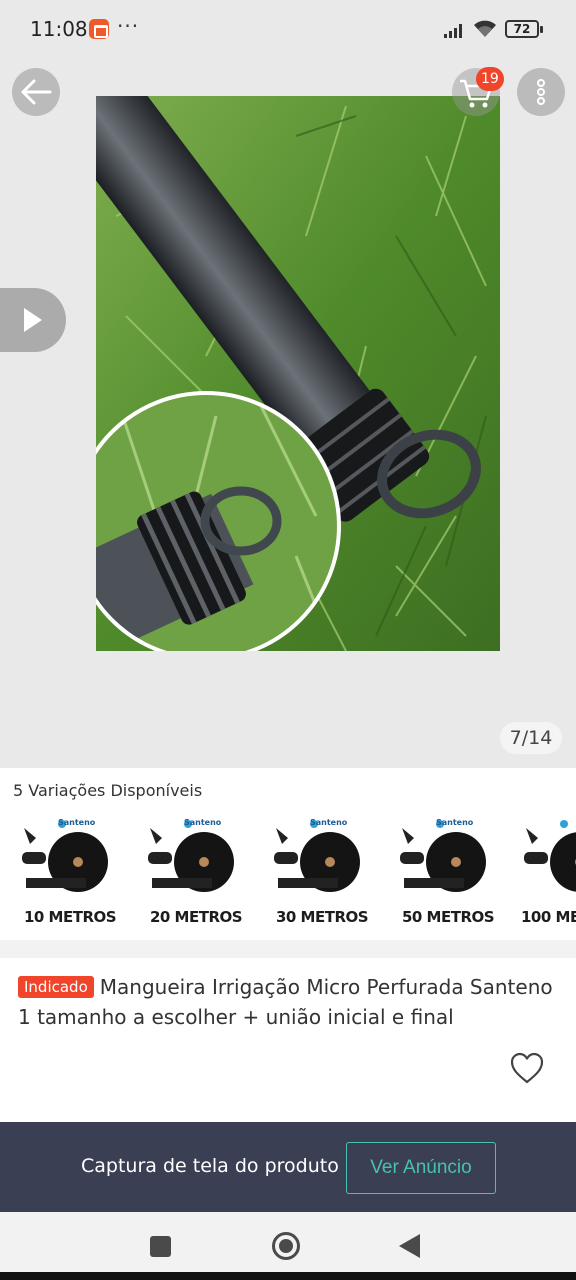  I want to click on image-page-counter: 7/14, so click(531, 738).